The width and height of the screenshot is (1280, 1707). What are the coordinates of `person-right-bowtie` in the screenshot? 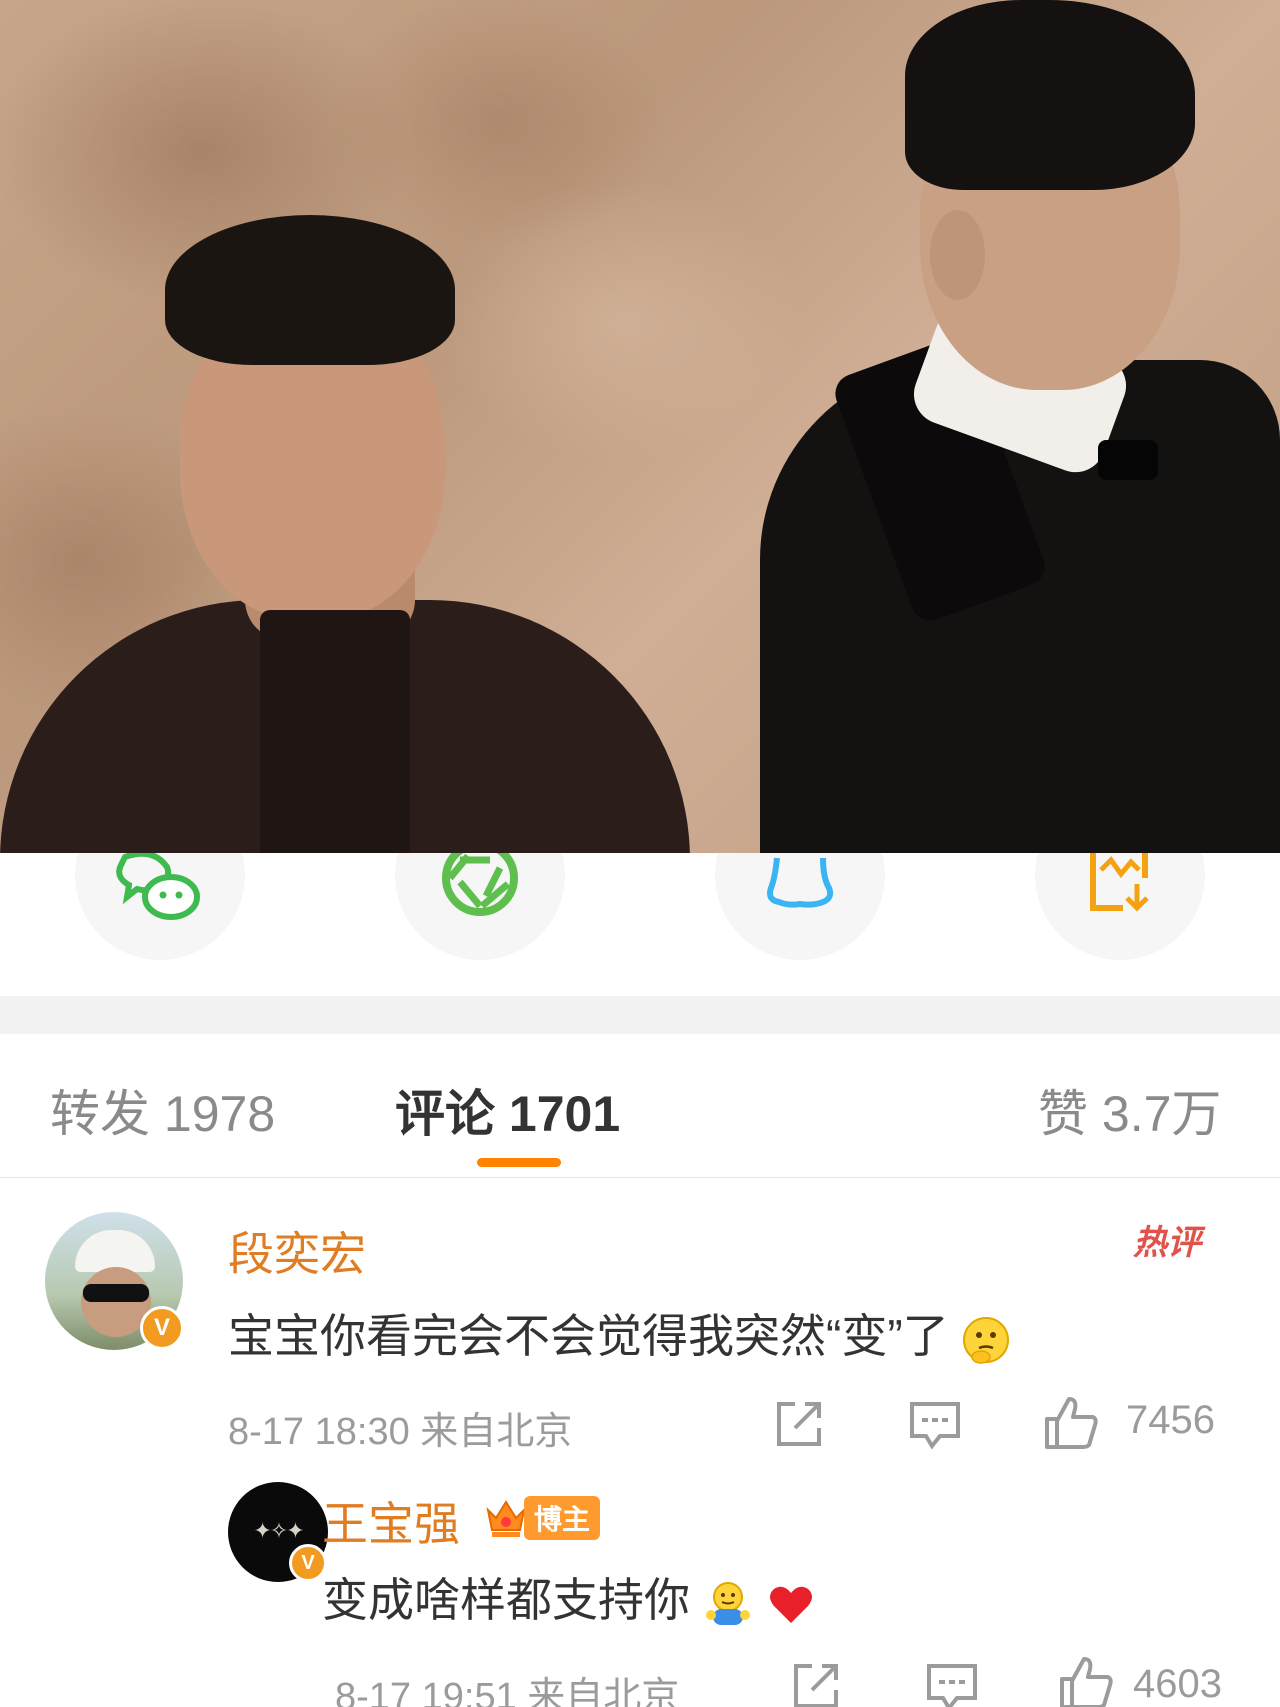 It's located at (1128, 460).